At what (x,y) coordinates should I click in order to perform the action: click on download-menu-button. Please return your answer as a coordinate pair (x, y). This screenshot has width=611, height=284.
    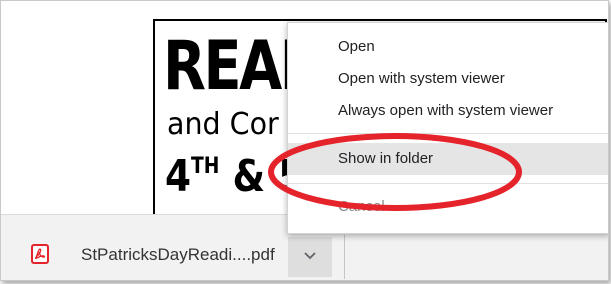
    Looking at the image, I should click on (310, 257).